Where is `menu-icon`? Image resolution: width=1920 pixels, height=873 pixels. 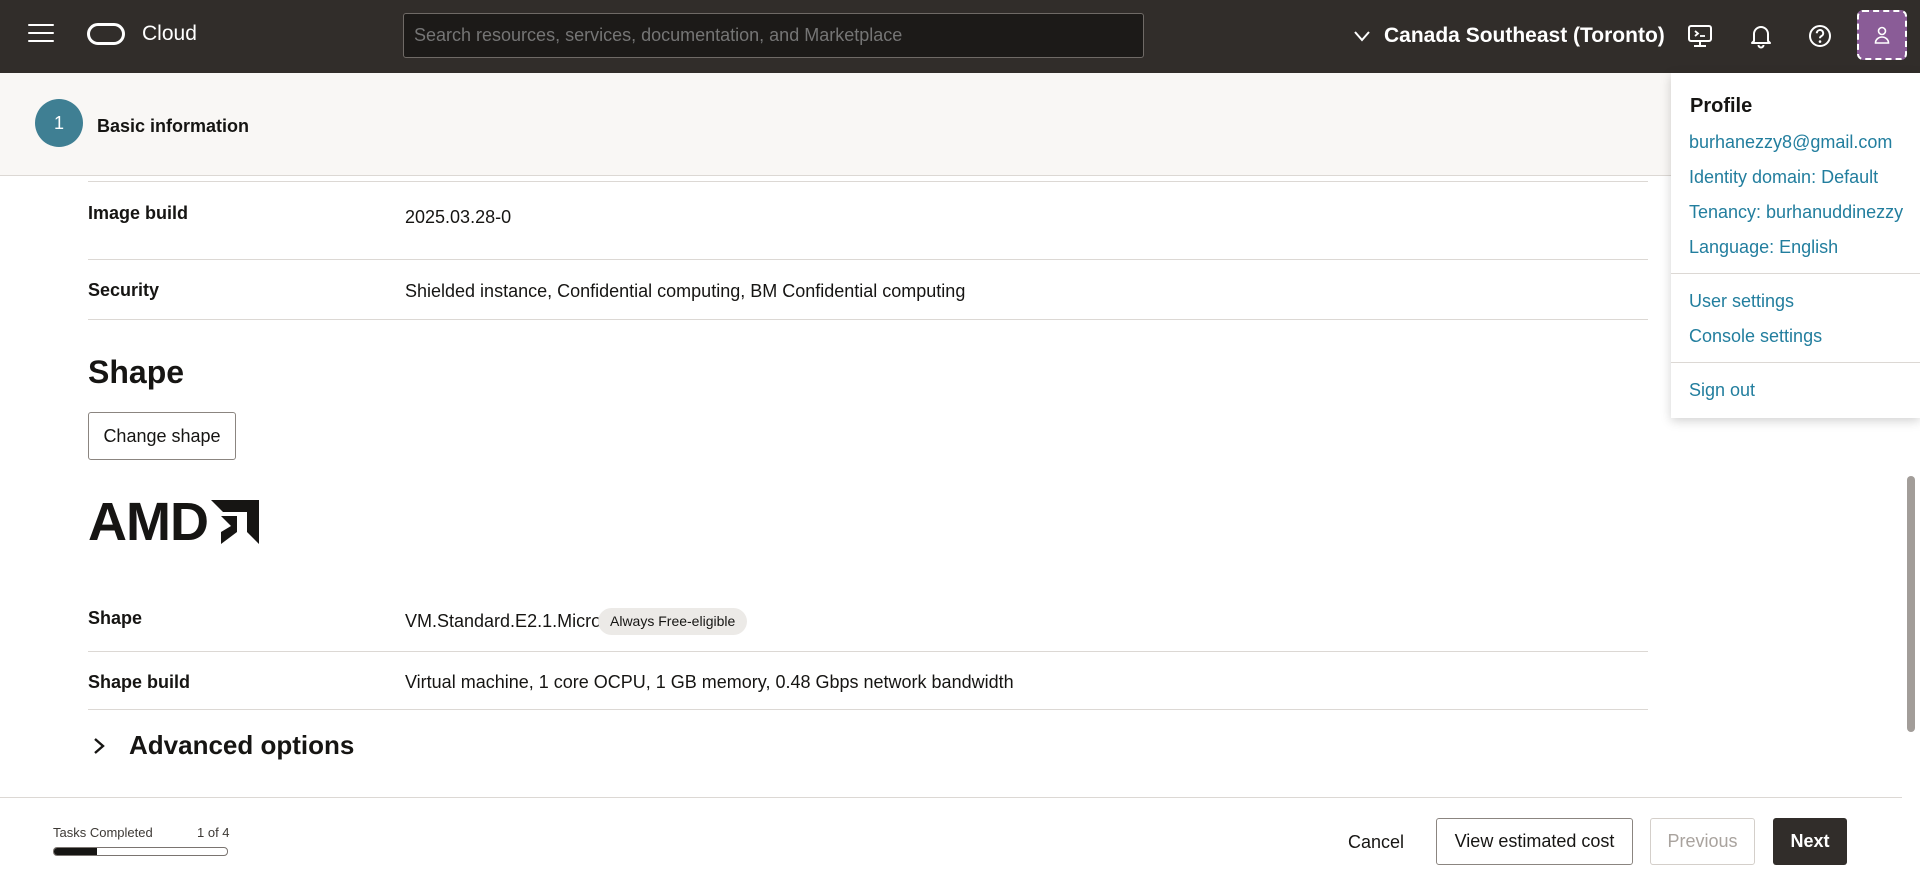
menu-icon is located at coordinates (41, 35).